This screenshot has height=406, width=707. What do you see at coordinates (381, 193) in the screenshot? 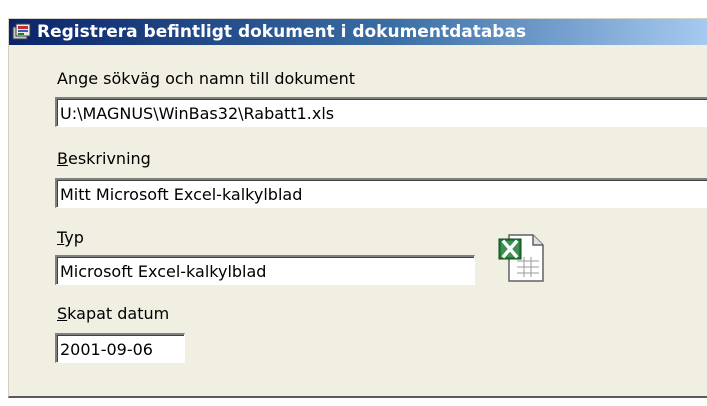
I see `description-input: Mitt Microsoft Excel-kalkylblad` at bounding box center [381, 193].